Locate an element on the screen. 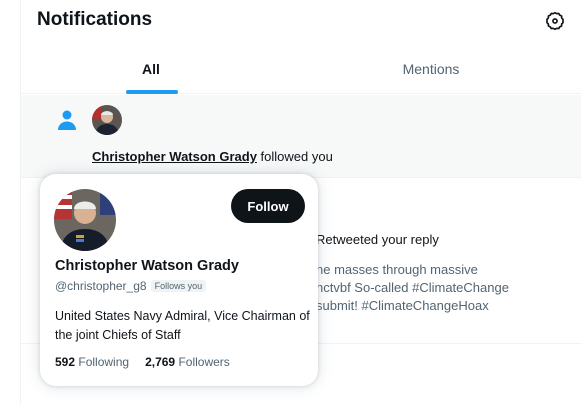  profile-handle: @christopher_g8 is located at coordinates (101, 286).